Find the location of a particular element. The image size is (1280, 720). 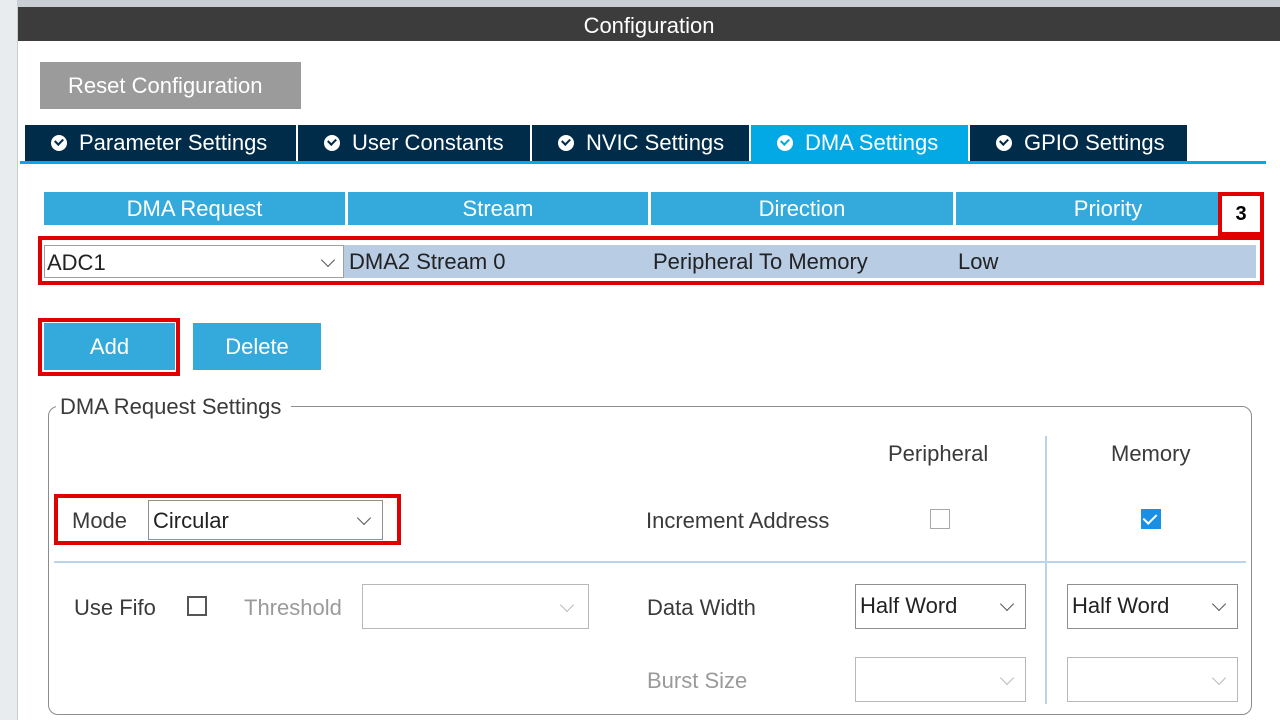

step-badge: 3 is located at coordinates (1241, 214).